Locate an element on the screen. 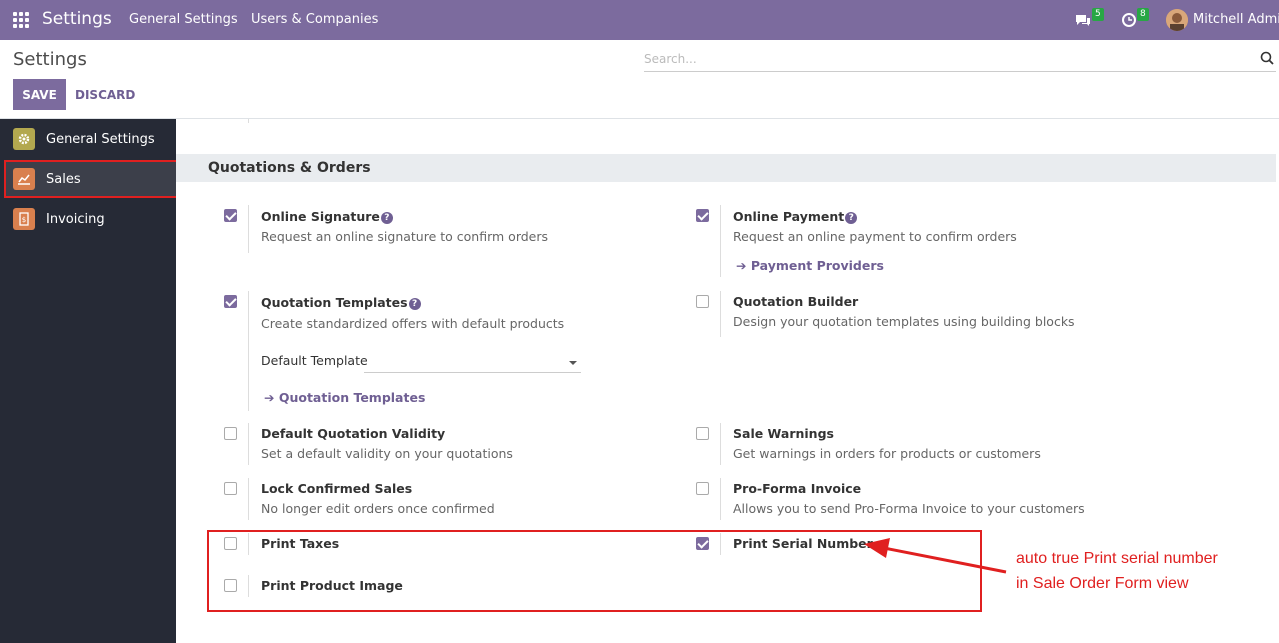 The image size is (1279, 643). annotation-line-1: auto true Print serial number is located at coordinates (1117, 558).